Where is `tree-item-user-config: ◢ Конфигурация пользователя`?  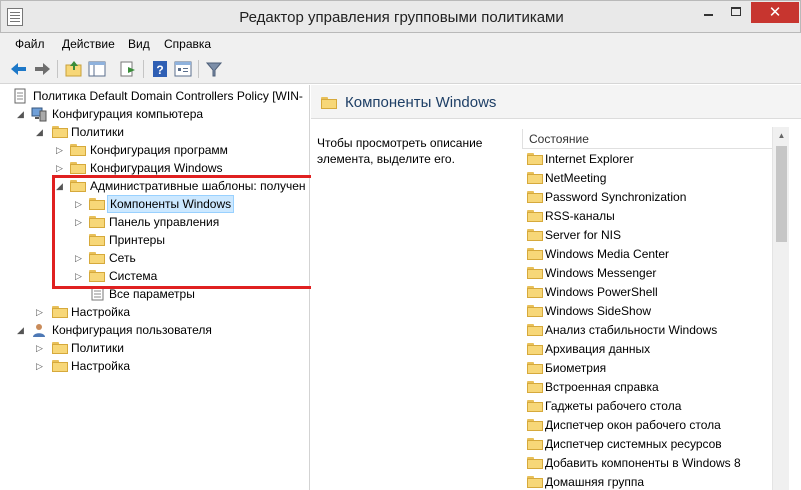 tree-item-user-config: ◢ Конфигурация пользователя is located at coordinates (154, 330).